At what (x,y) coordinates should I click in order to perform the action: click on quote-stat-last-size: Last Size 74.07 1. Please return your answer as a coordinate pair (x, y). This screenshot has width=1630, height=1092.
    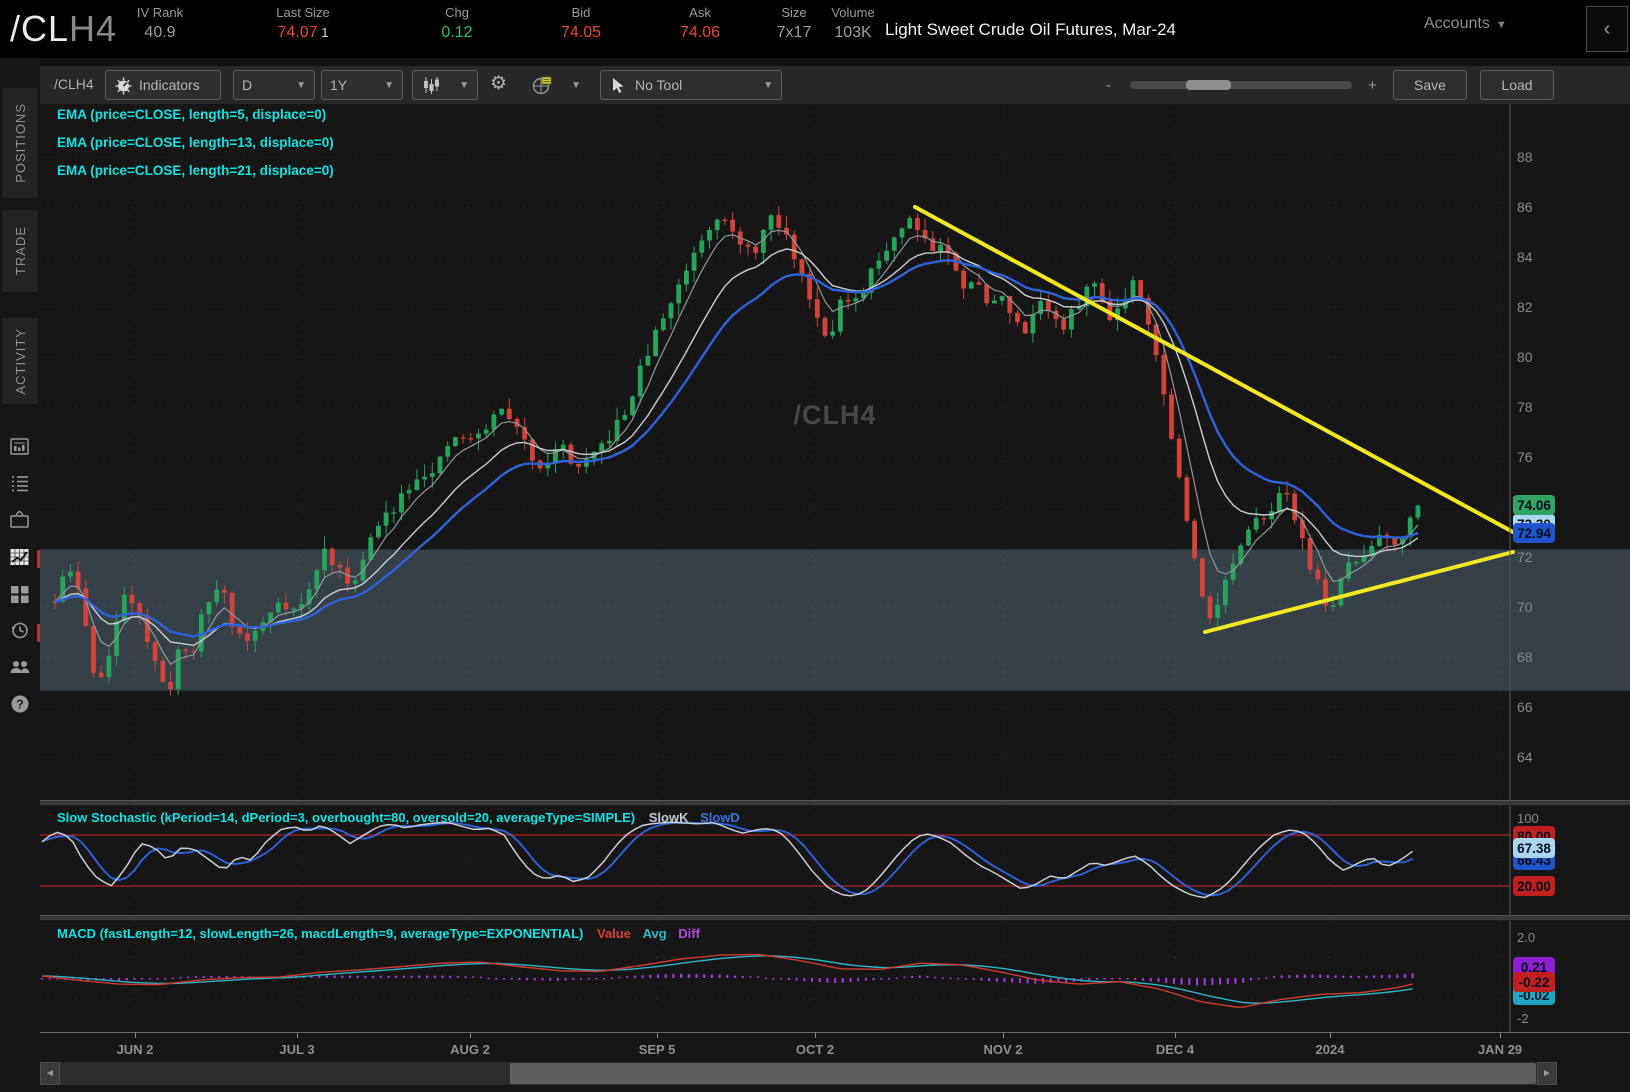
    Looking at the image, I should click on (303, 23).